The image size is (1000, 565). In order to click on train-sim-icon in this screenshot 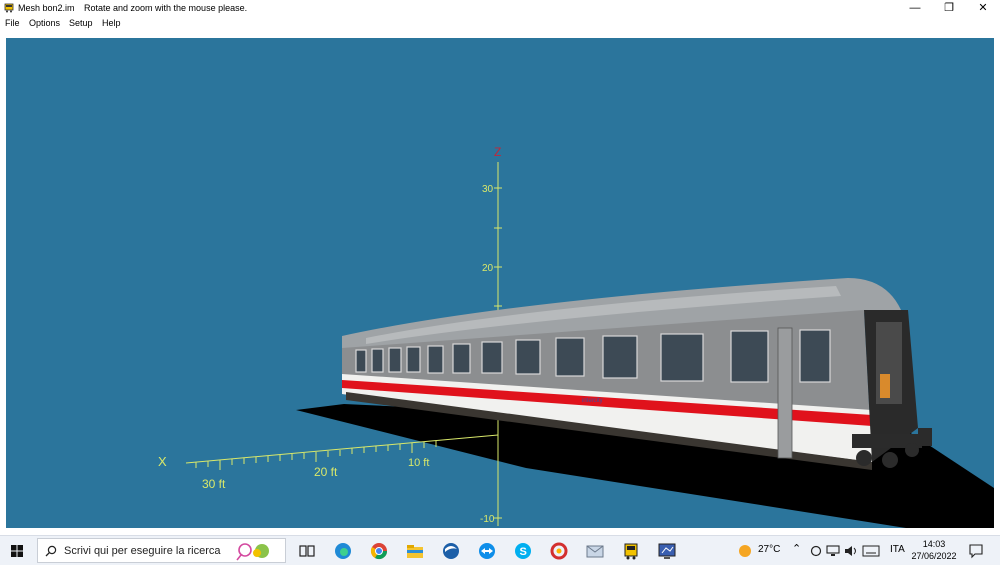, I will do `click(631, 551)`.